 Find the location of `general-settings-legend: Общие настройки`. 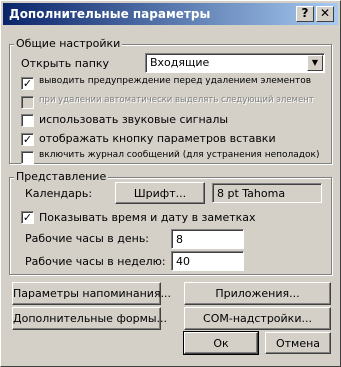

general-settings-legend: Общие настройки is located at coordinates (68, 43).